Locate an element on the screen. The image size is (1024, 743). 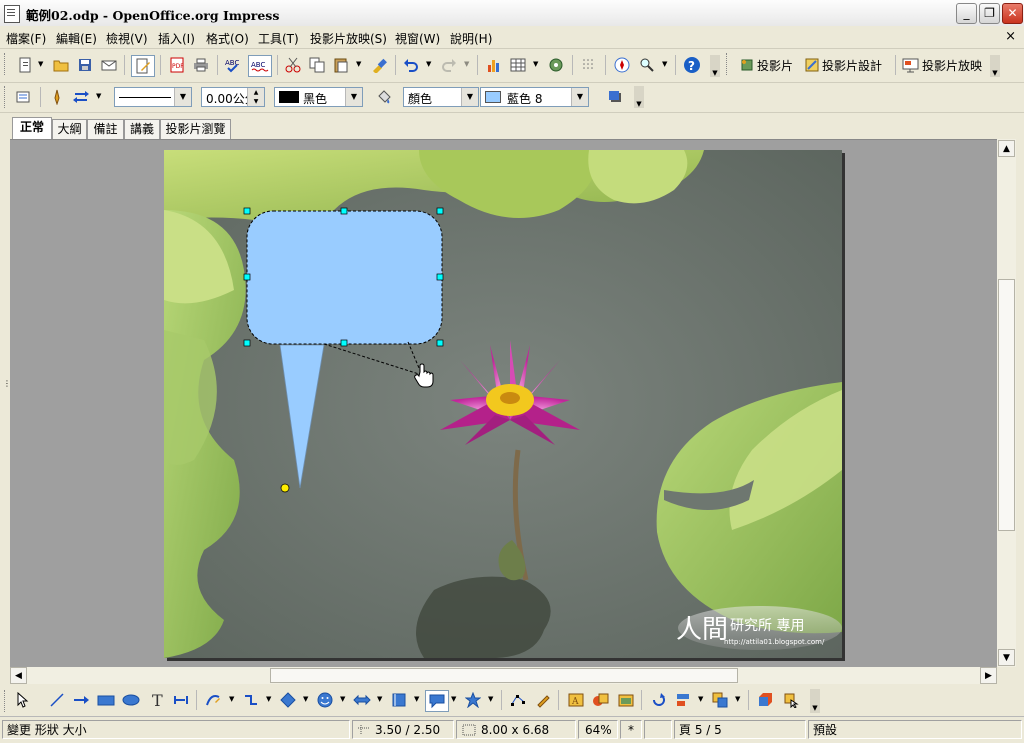
line-style-select: ▼ is located at coordinates (153, 97).